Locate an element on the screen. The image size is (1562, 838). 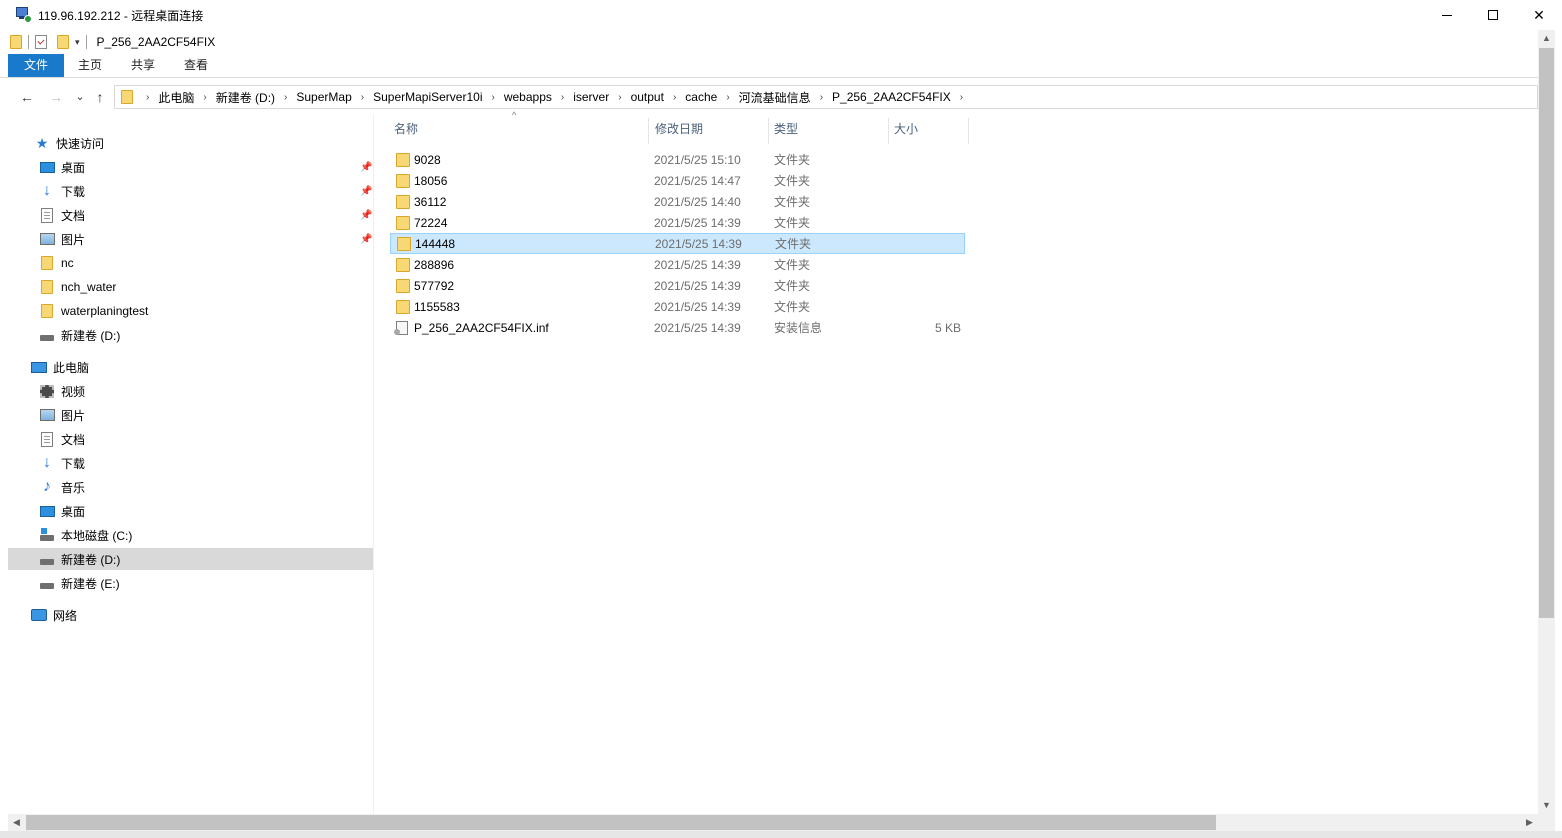
file-date: 2021/5/25 15:10 is located at coordinates (697, 159).